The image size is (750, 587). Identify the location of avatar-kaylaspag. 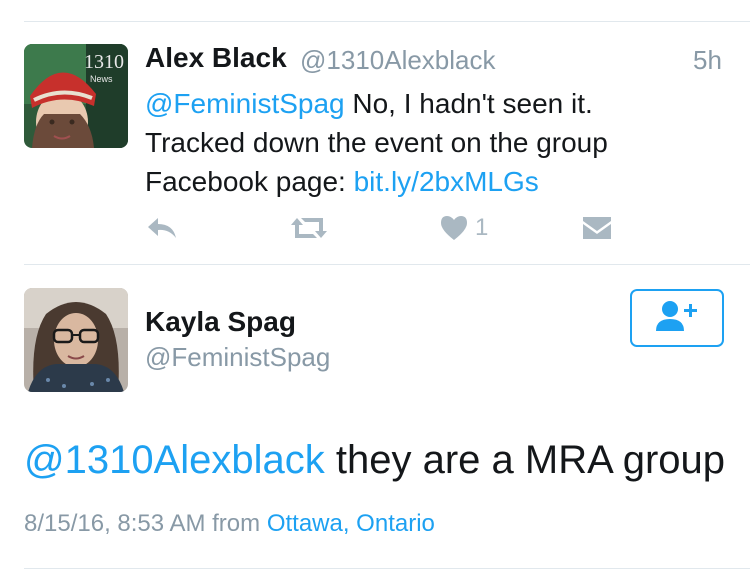
(76, 340).